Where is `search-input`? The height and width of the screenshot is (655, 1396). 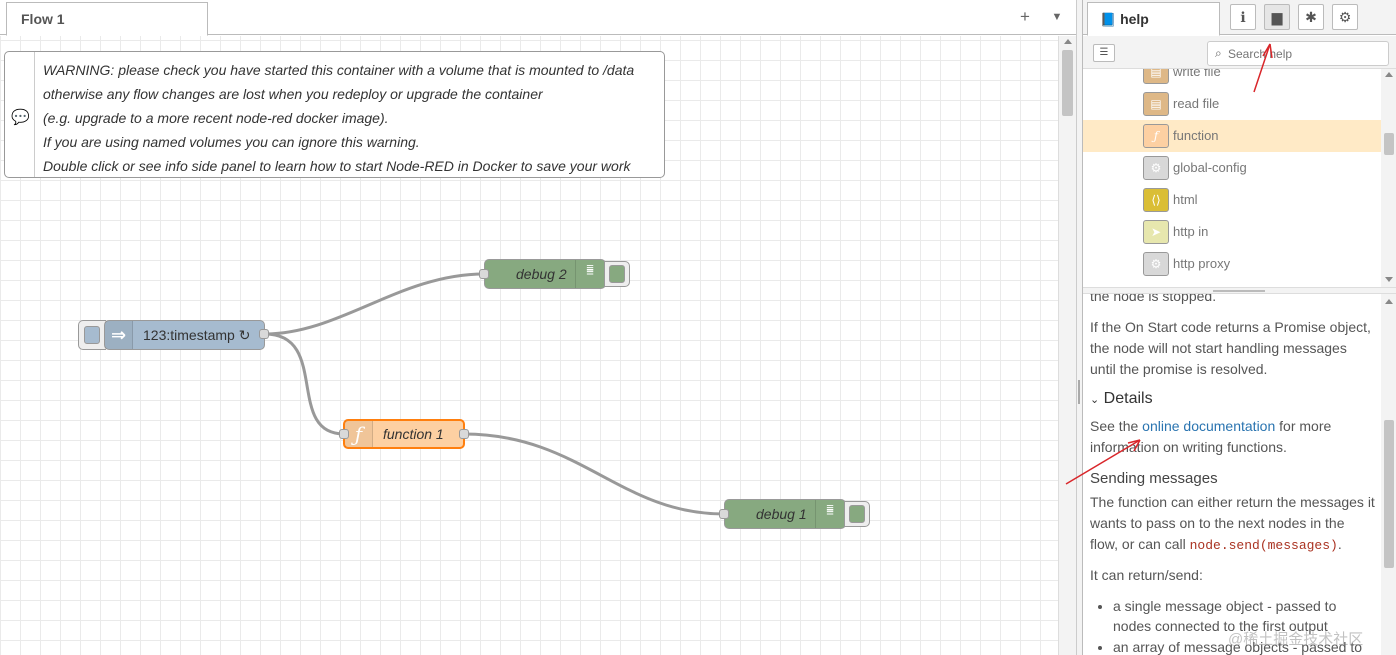 search-input is located at coordinates (1305, 53).